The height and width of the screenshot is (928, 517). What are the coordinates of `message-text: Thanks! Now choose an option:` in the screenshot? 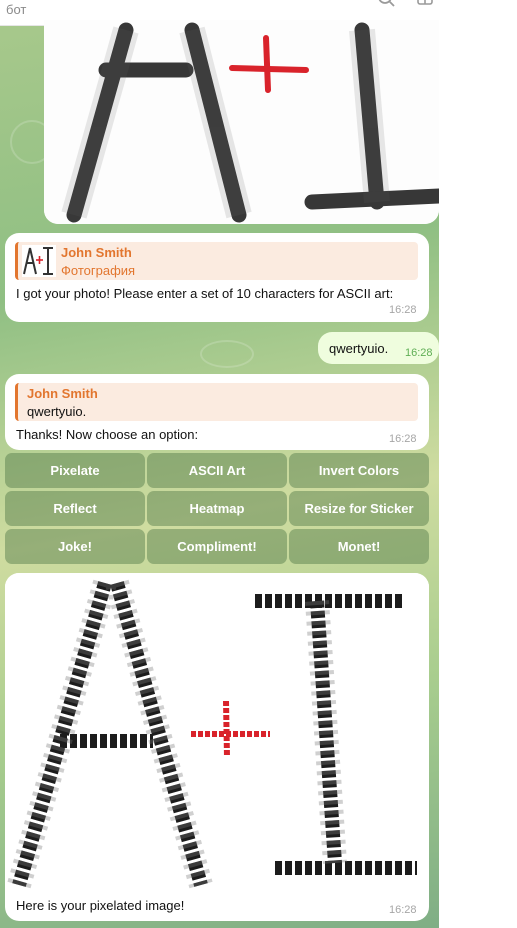 It's located at (107, 434).